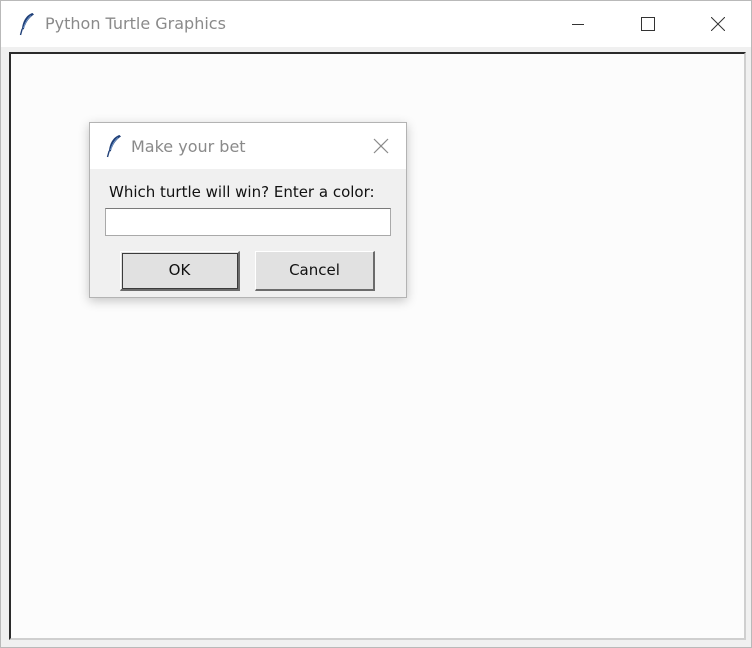 The width and height of the screenshot is (752, 648). What do you see at coordinates (242, 192) in the screenshot?
I see `dialog-prompt: Which turtle will win? Enter a color:` at bounding box center [242, 192].